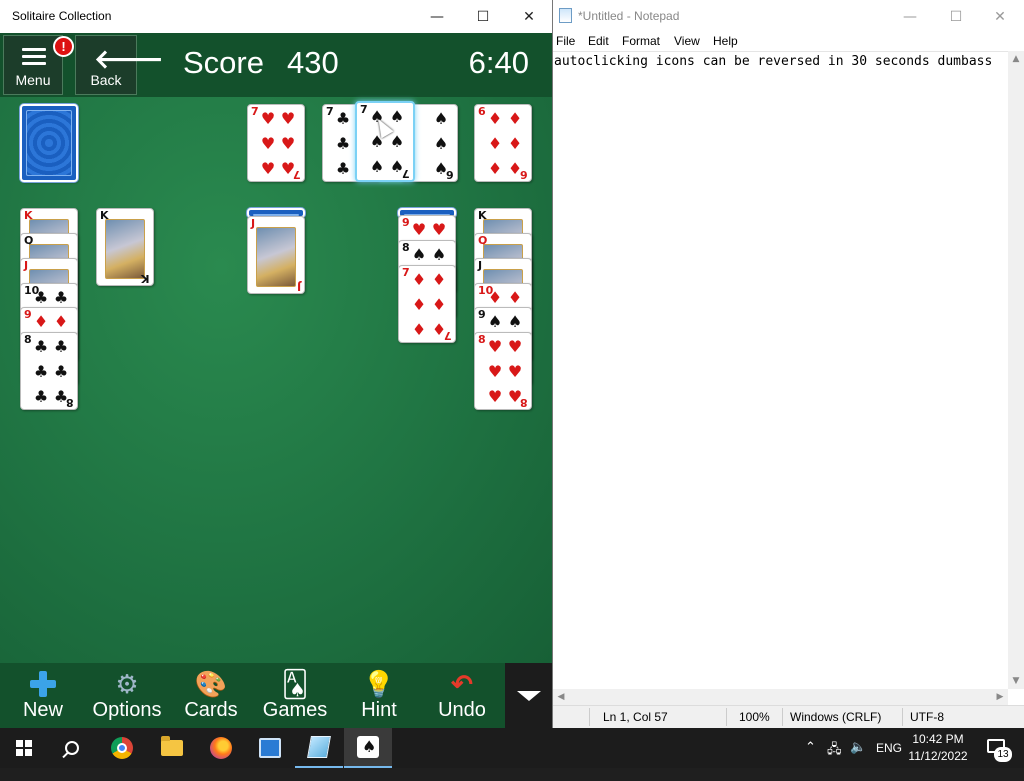  I want to click on plus-icon, so click(43, 684).